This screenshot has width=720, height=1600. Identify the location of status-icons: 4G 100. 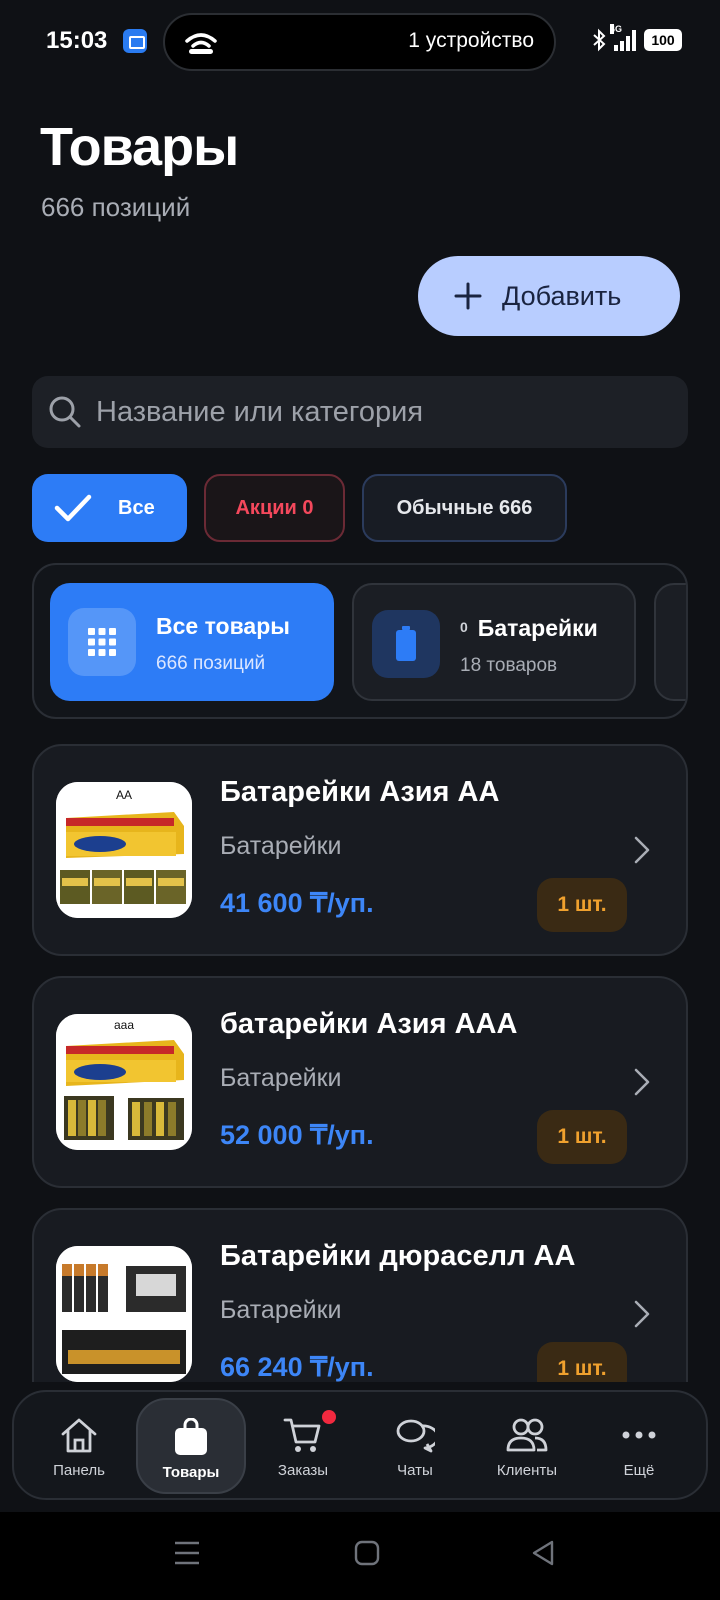
(637, 38).